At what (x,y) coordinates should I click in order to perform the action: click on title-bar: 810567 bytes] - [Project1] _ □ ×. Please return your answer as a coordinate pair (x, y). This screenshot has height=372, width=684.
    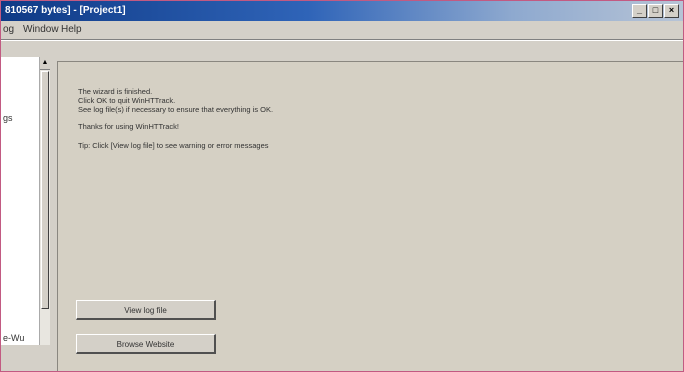
    Looking at the image, I should click on (342, 11).